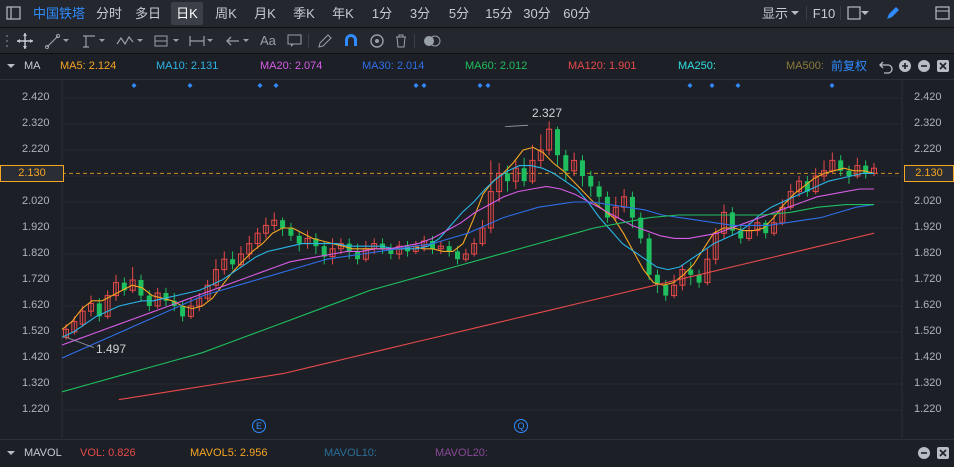  I want to click on arrow-left-icon, so click(233, 41).